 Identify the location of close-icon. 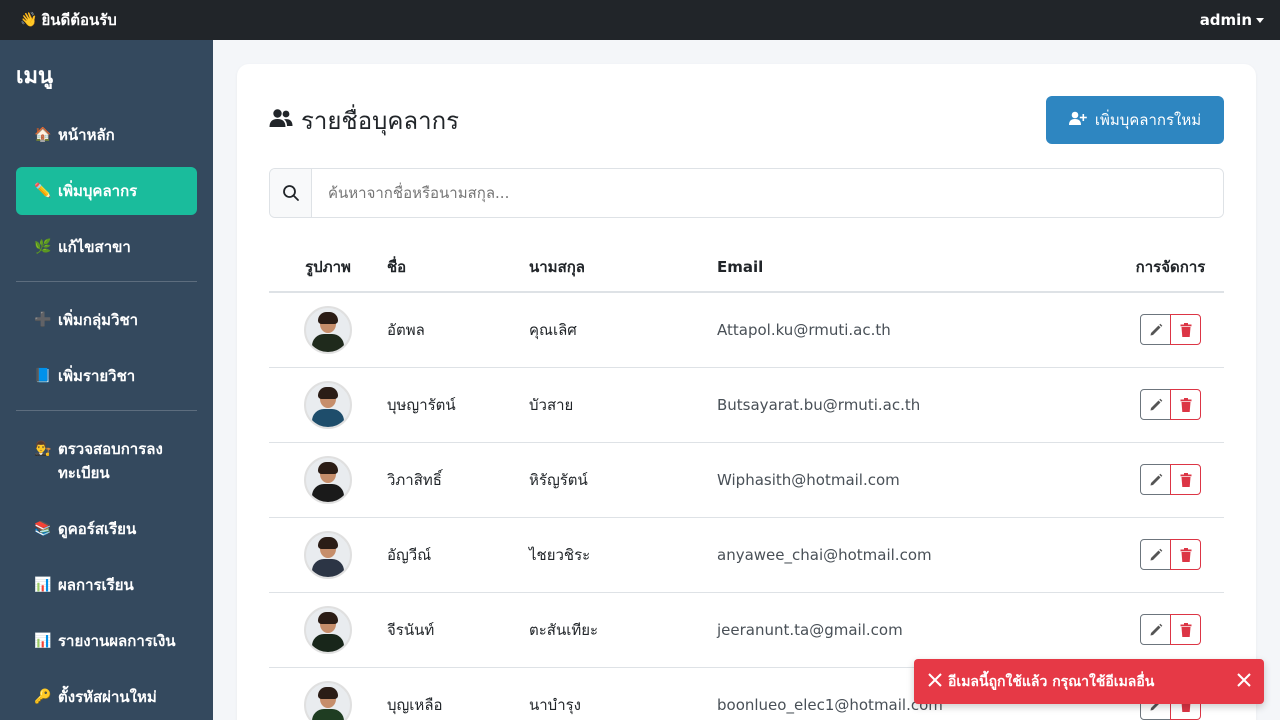
(1244, 682).